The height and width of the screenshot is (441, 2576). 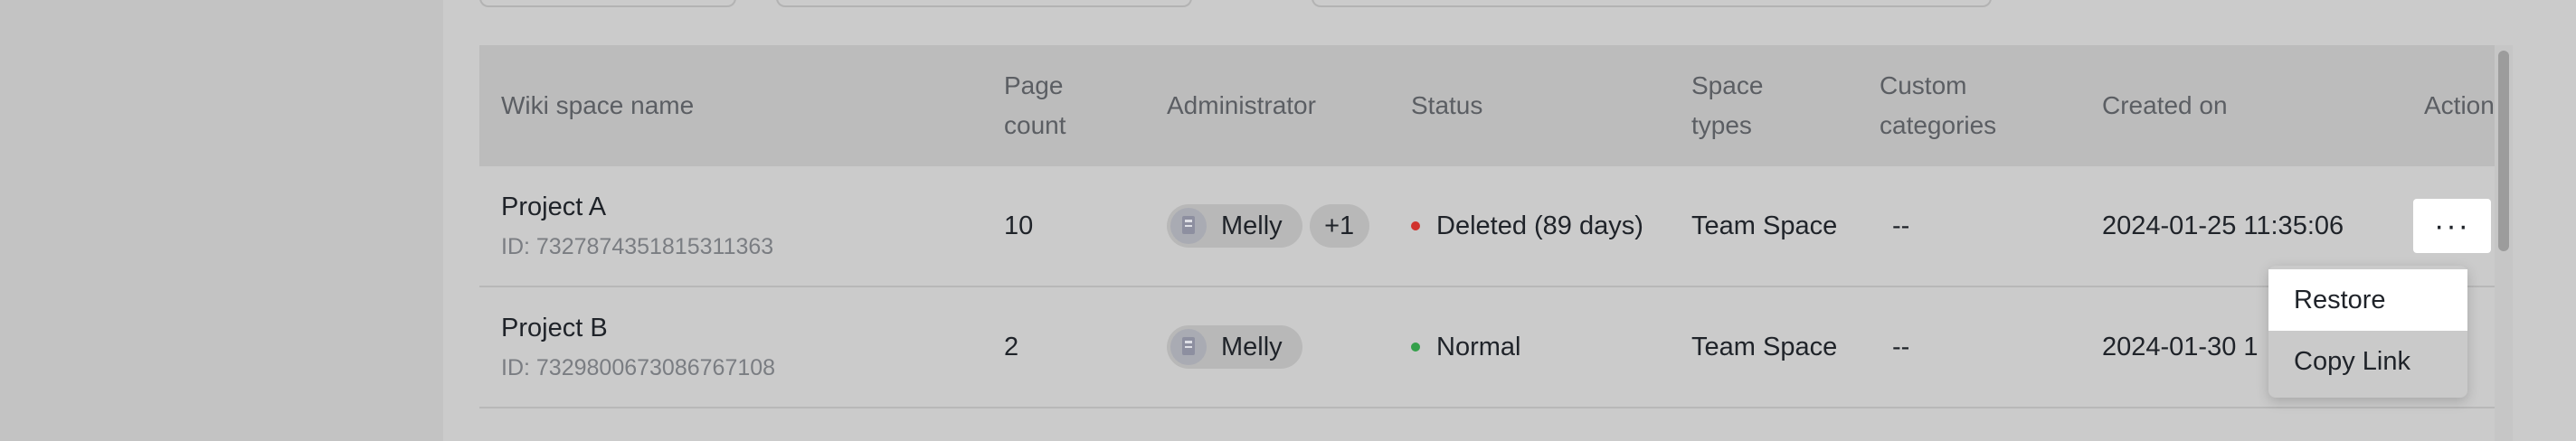 I want to click on menu-item-restore: Restore, so click(x=2367, y=300).